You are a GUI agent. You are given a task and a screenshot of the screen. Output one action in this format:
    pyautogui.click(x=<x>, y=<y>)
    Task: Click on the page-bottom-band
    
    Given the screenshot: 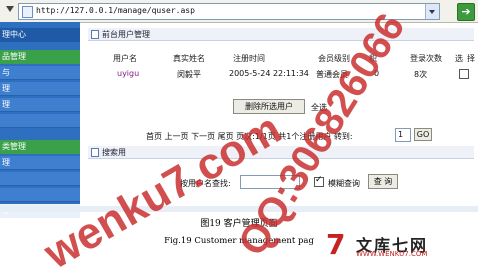 What is the action you would take?
    pyautogui.click(x=239, y=209)
    